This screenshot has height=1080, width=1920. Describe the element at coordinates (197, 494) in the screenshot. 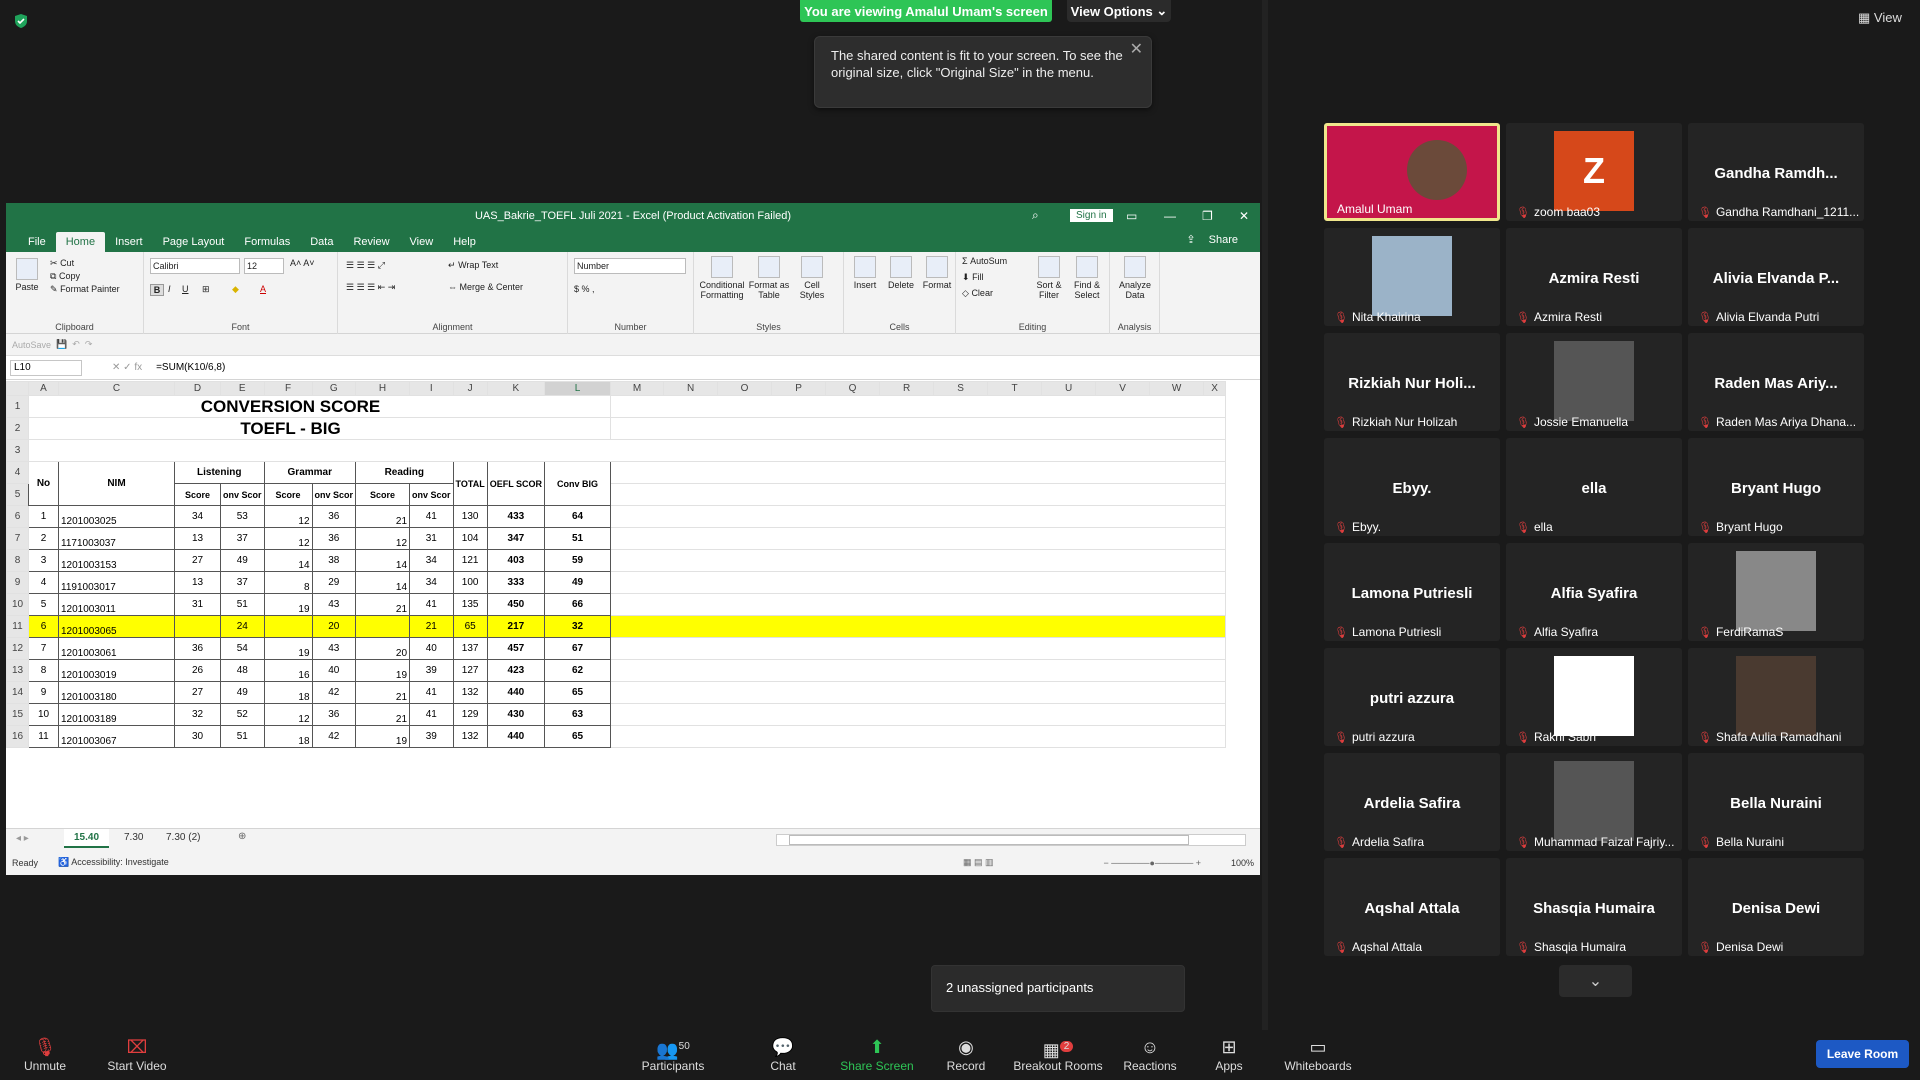

I see `header-score: Score` at that location.